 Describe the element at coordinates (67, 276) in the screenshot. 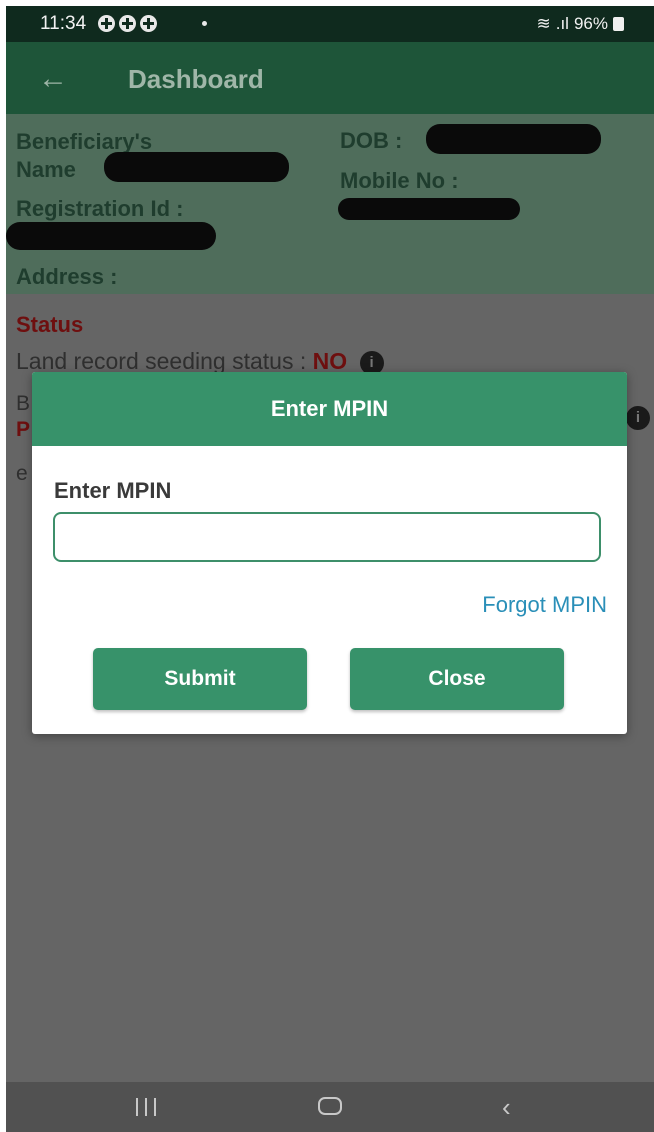

I see `address-label: Address :` at that location.